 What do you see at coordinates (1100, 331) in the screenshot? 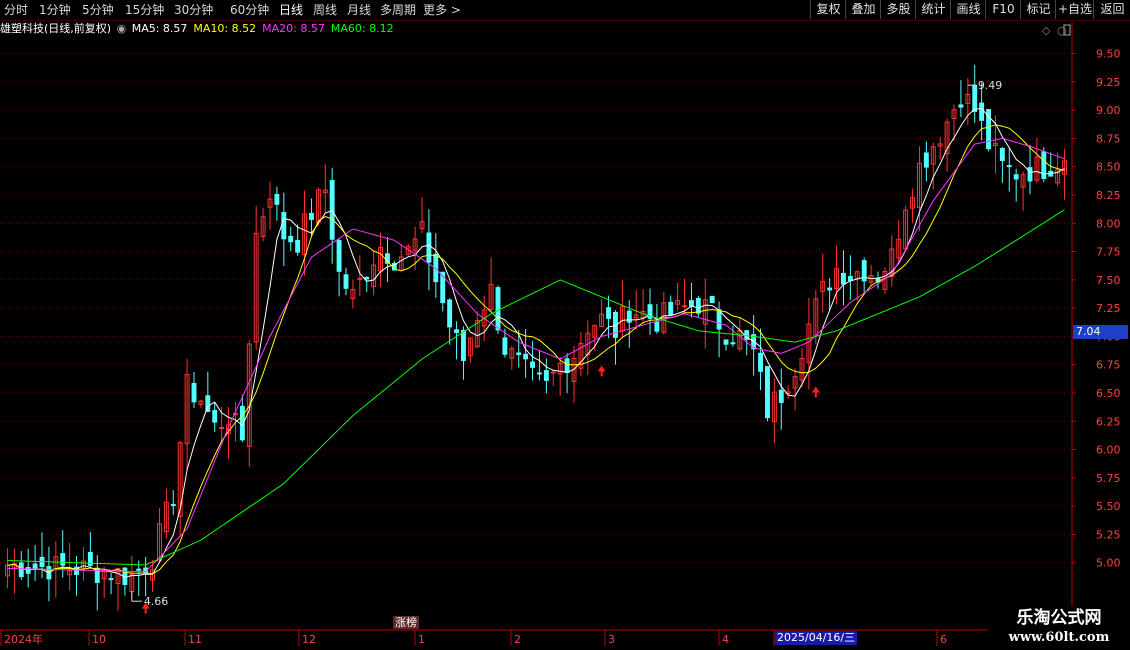
I see `current-price-tag: 7.04` at bounding box center [1100, 331].